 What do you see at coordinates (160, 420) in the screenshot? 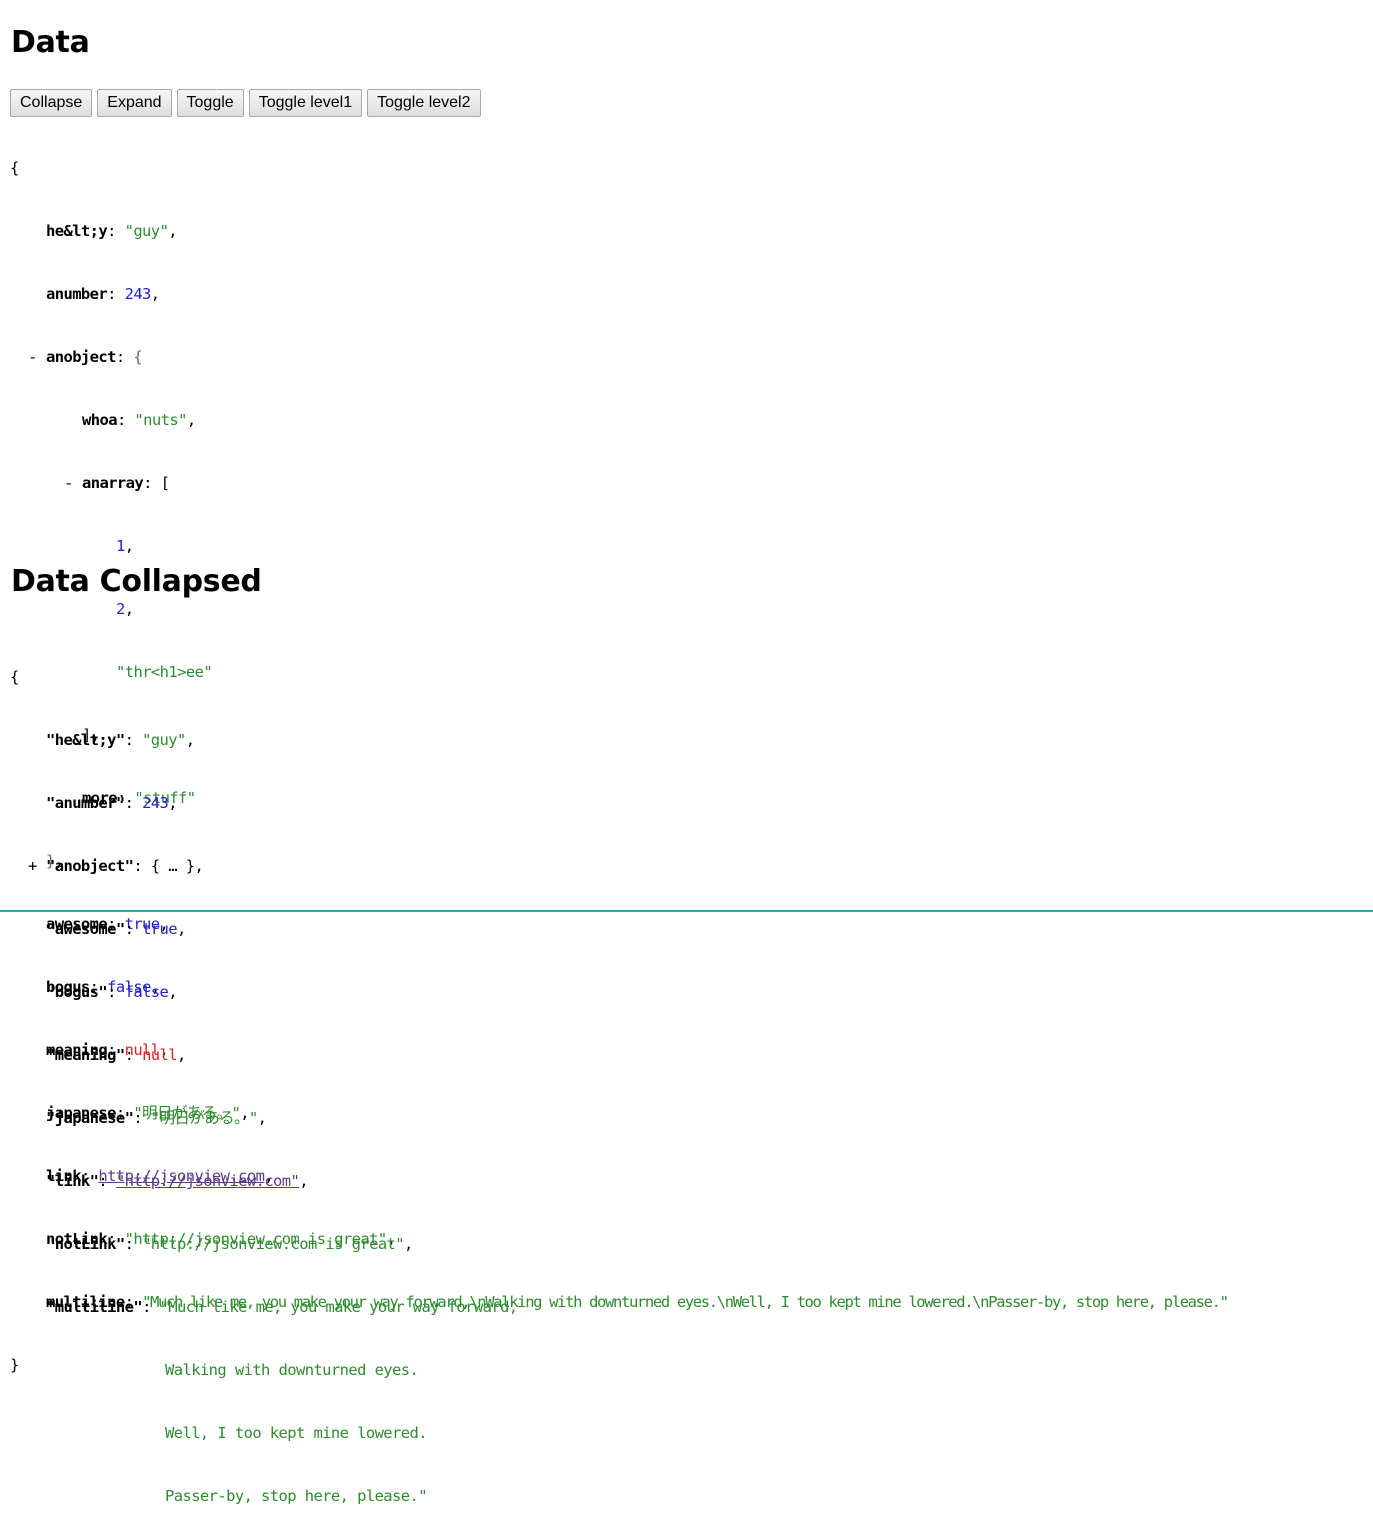
I see `json-string: "nuts"` at bounding box center [160, 420].